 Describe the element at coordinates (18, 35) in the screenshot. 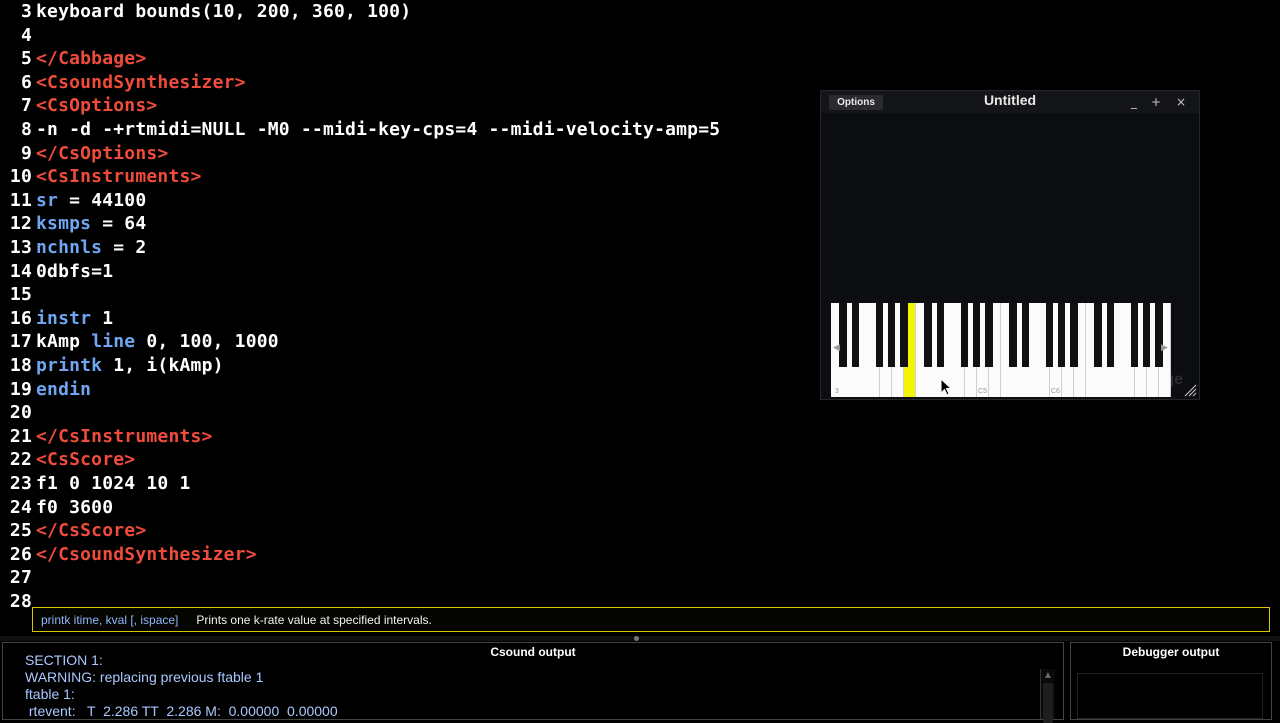

I see `code-line: 4` at that location.